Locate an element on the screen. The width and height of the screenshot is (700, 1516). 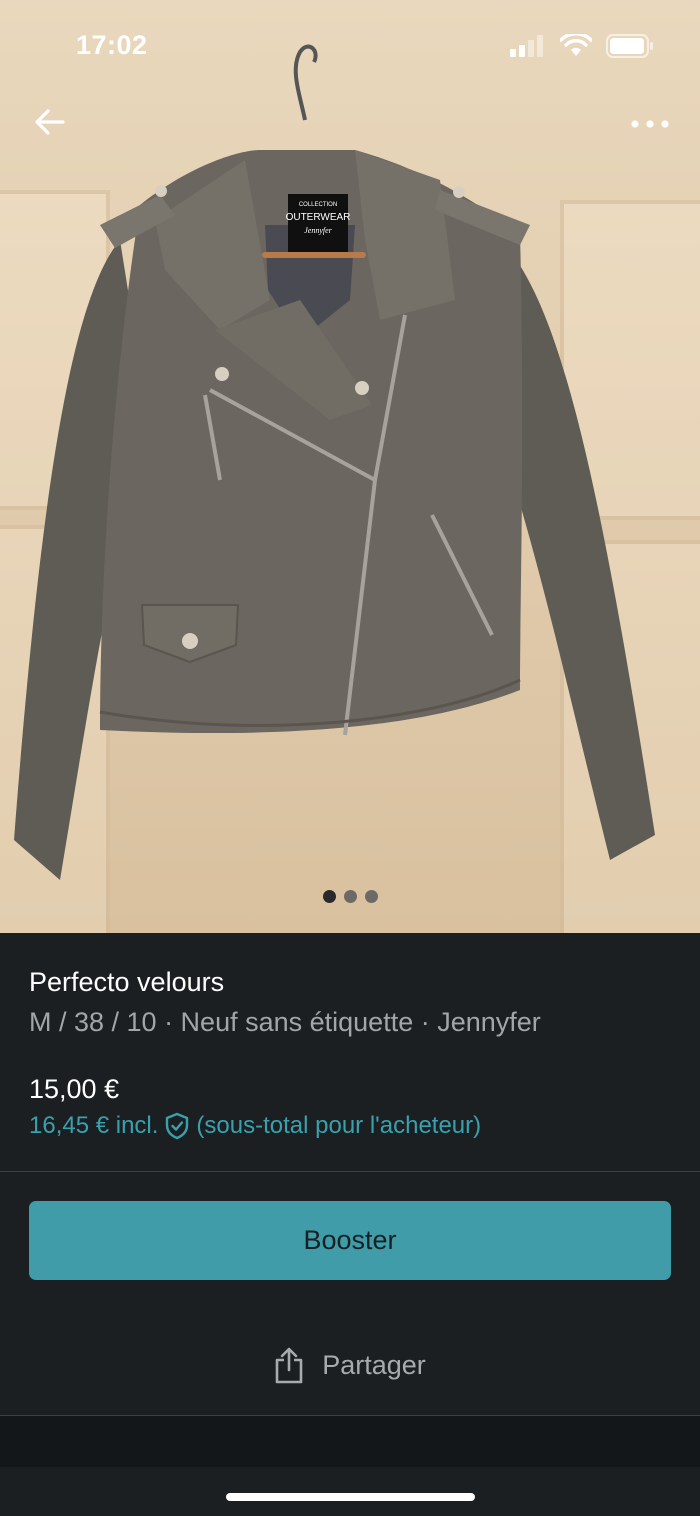
home-indicator-area is located at coordinates (350, 1491).